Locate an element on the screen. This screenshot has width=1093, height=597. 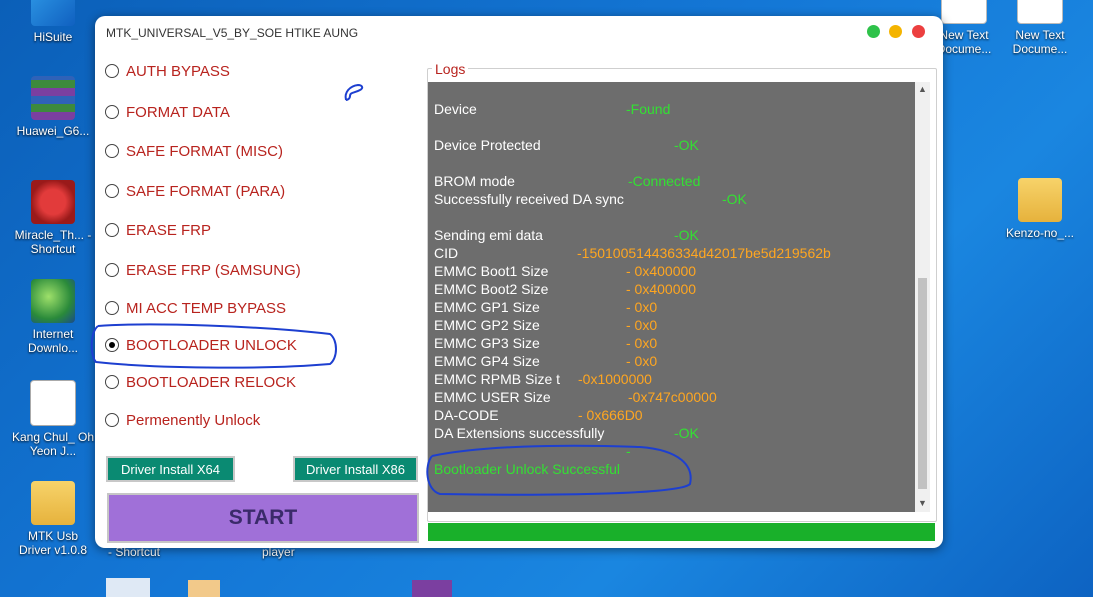
minimize-button is located at coordinates (895, 31).